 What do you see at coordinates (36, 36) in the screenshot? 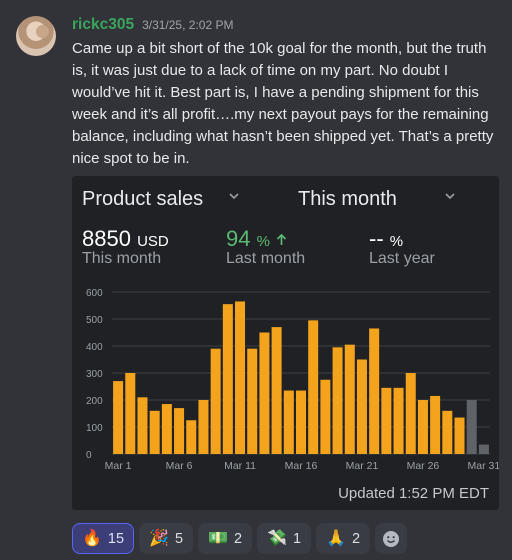
I see `author-avatar` at bounding box center [36, 36].